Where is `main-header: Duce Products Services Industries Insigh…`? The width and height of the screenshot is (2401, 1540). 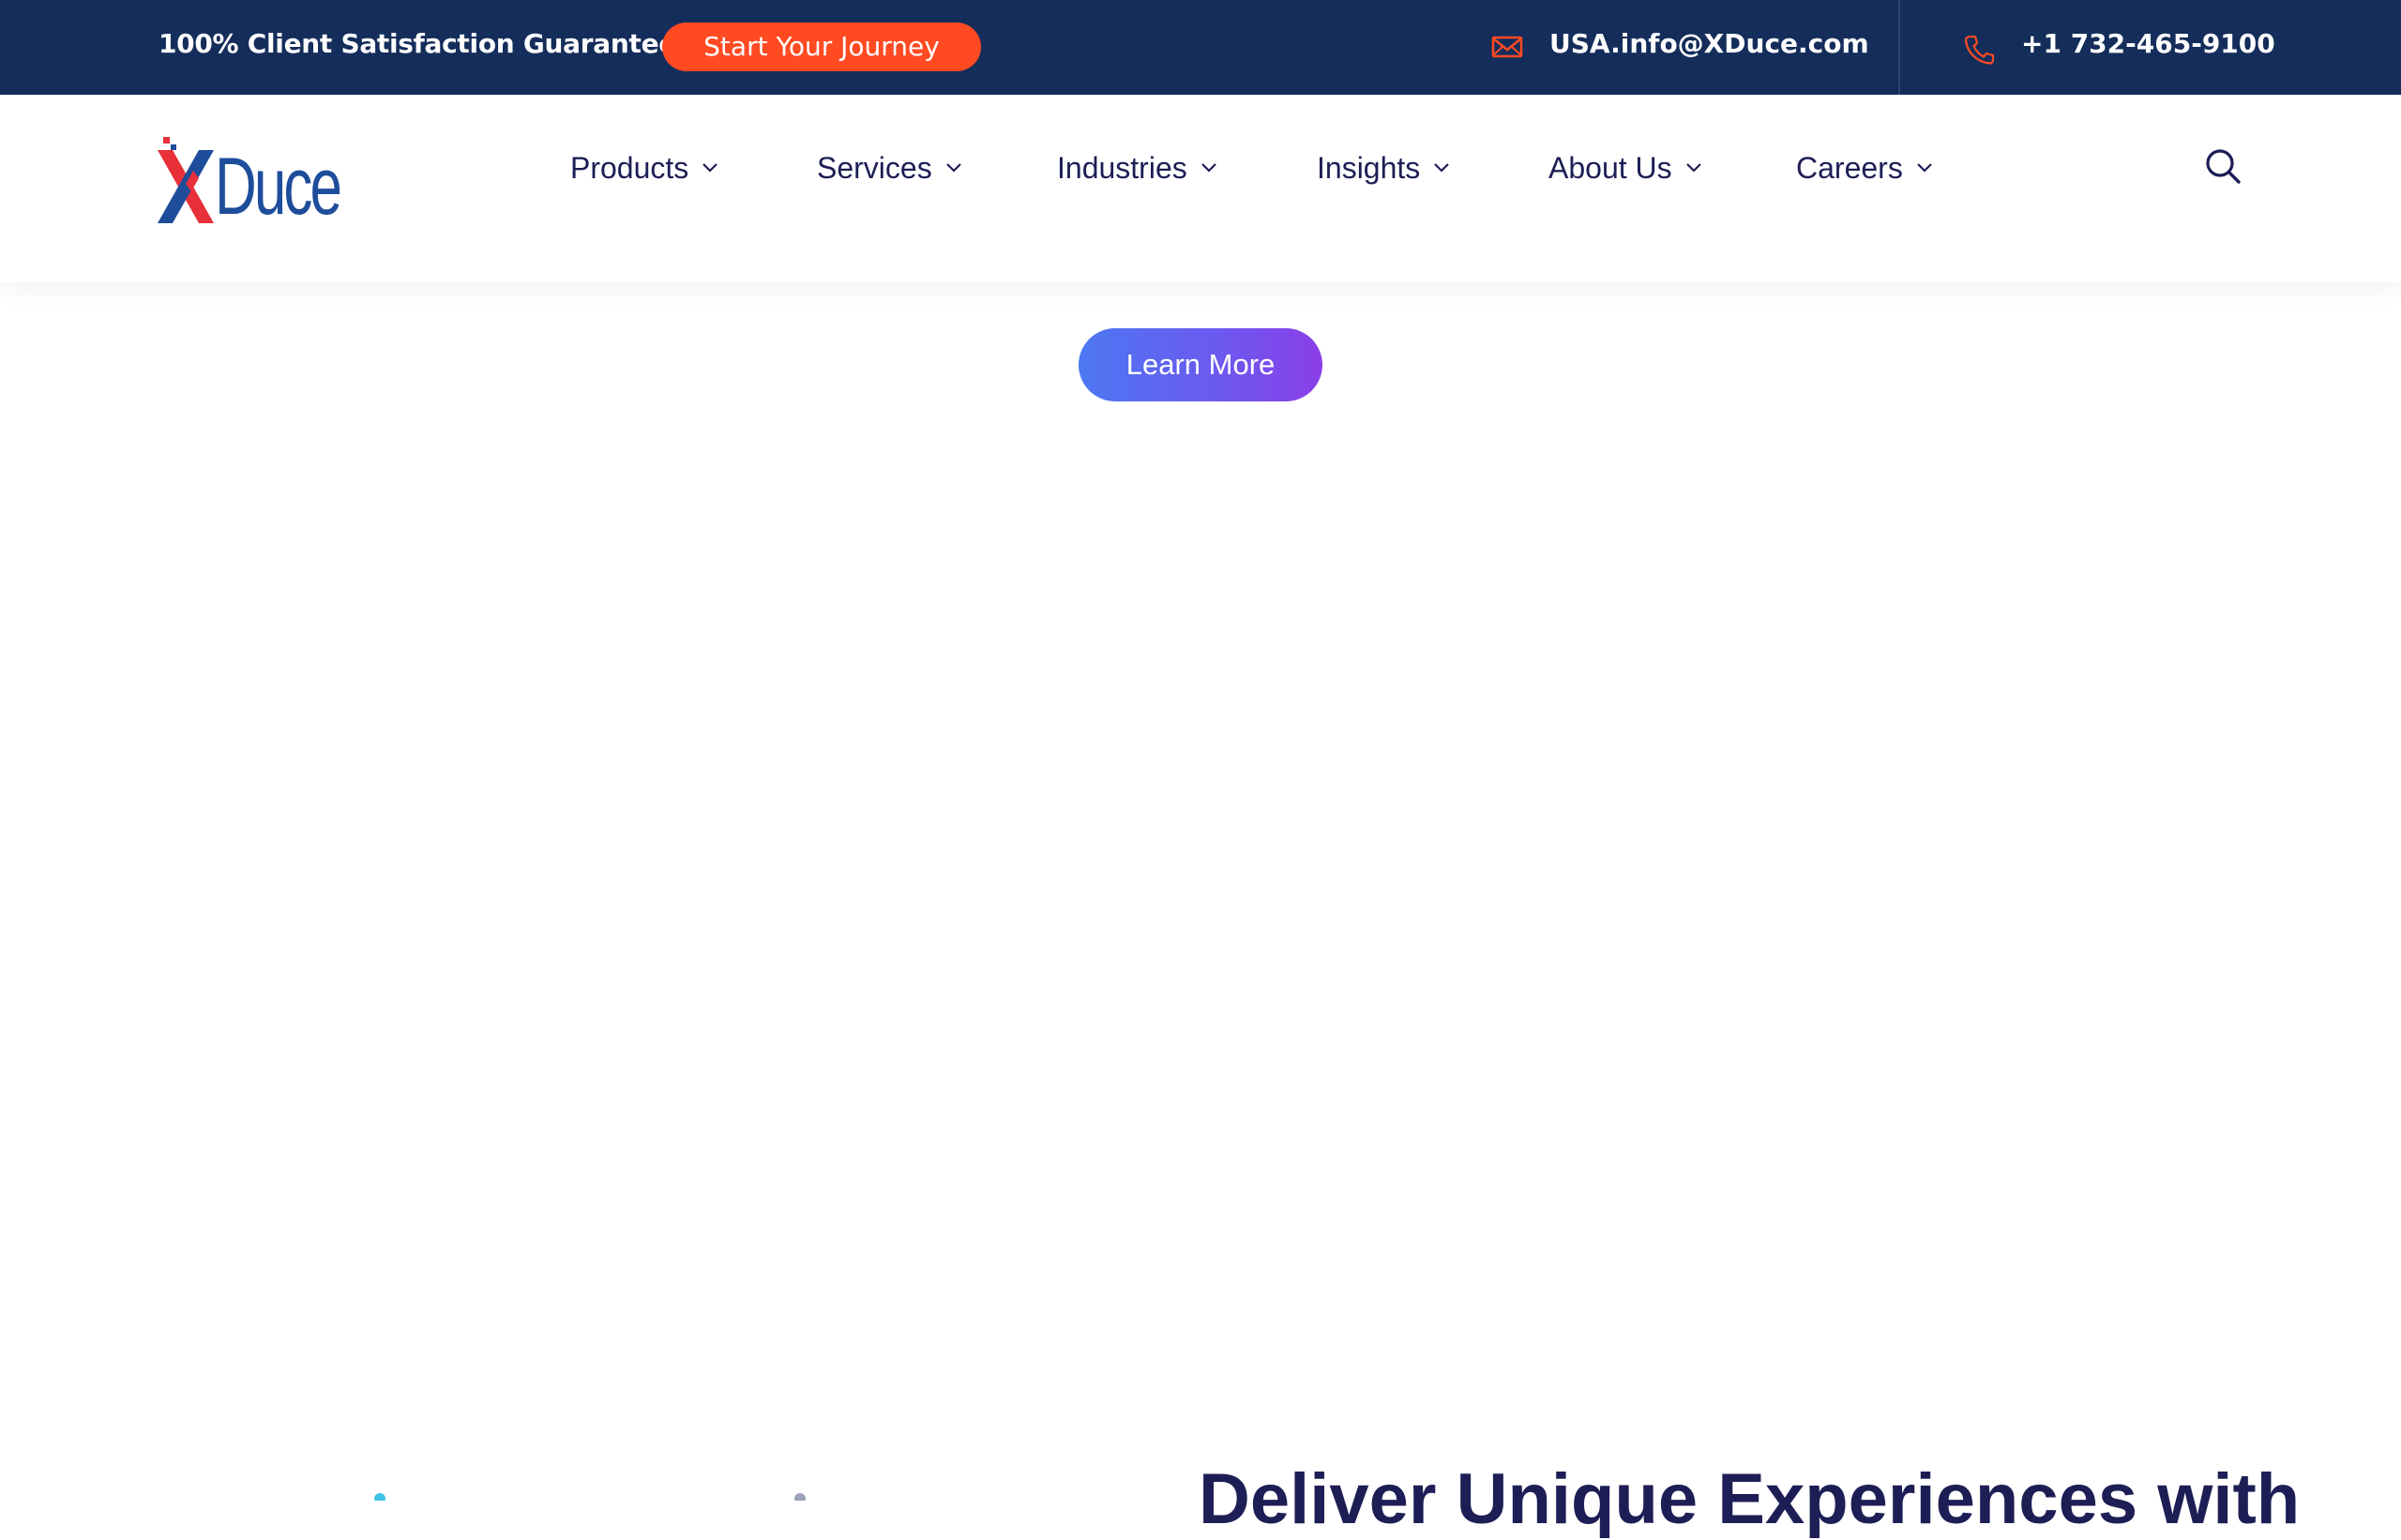 main-header: Duce Products Services Industries Insigh… is located at coordinates (1200, 188).